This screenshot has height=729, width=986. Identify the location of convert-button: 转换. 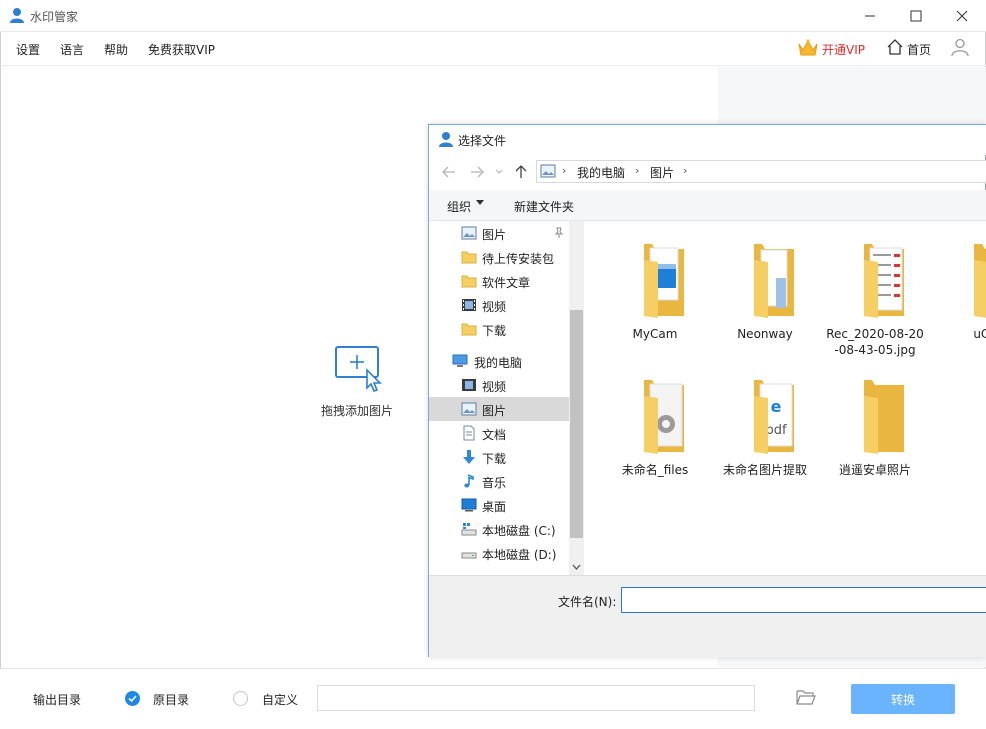
(903, 699).